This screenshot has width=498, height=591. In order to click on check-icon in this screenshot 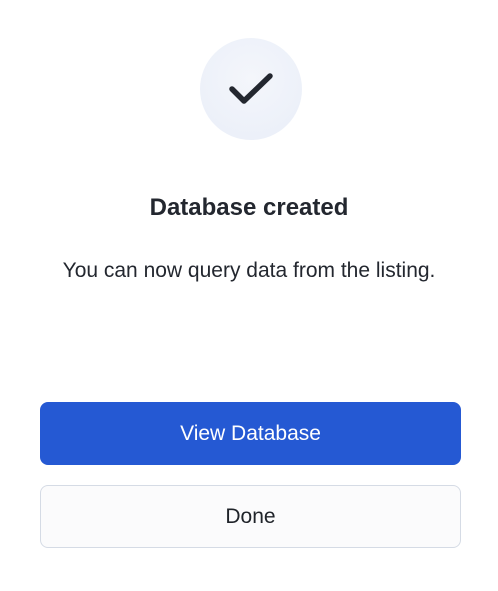, I will do `click(251, 88)`.